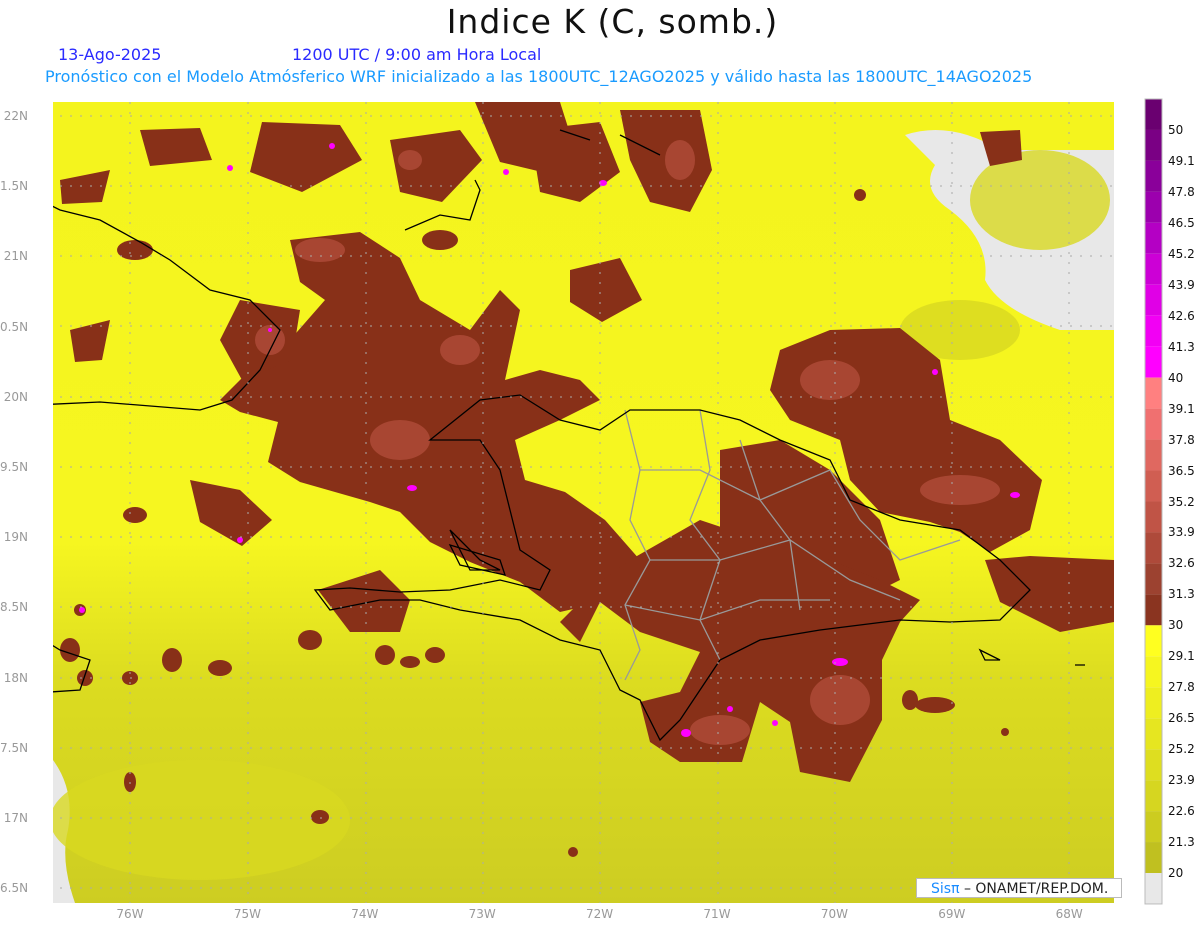 This screenshot has height=927, width=1200. Describe the element at coordinates (14, 467) in the screenshot. I see `lat-label: 9.5N` at that location.